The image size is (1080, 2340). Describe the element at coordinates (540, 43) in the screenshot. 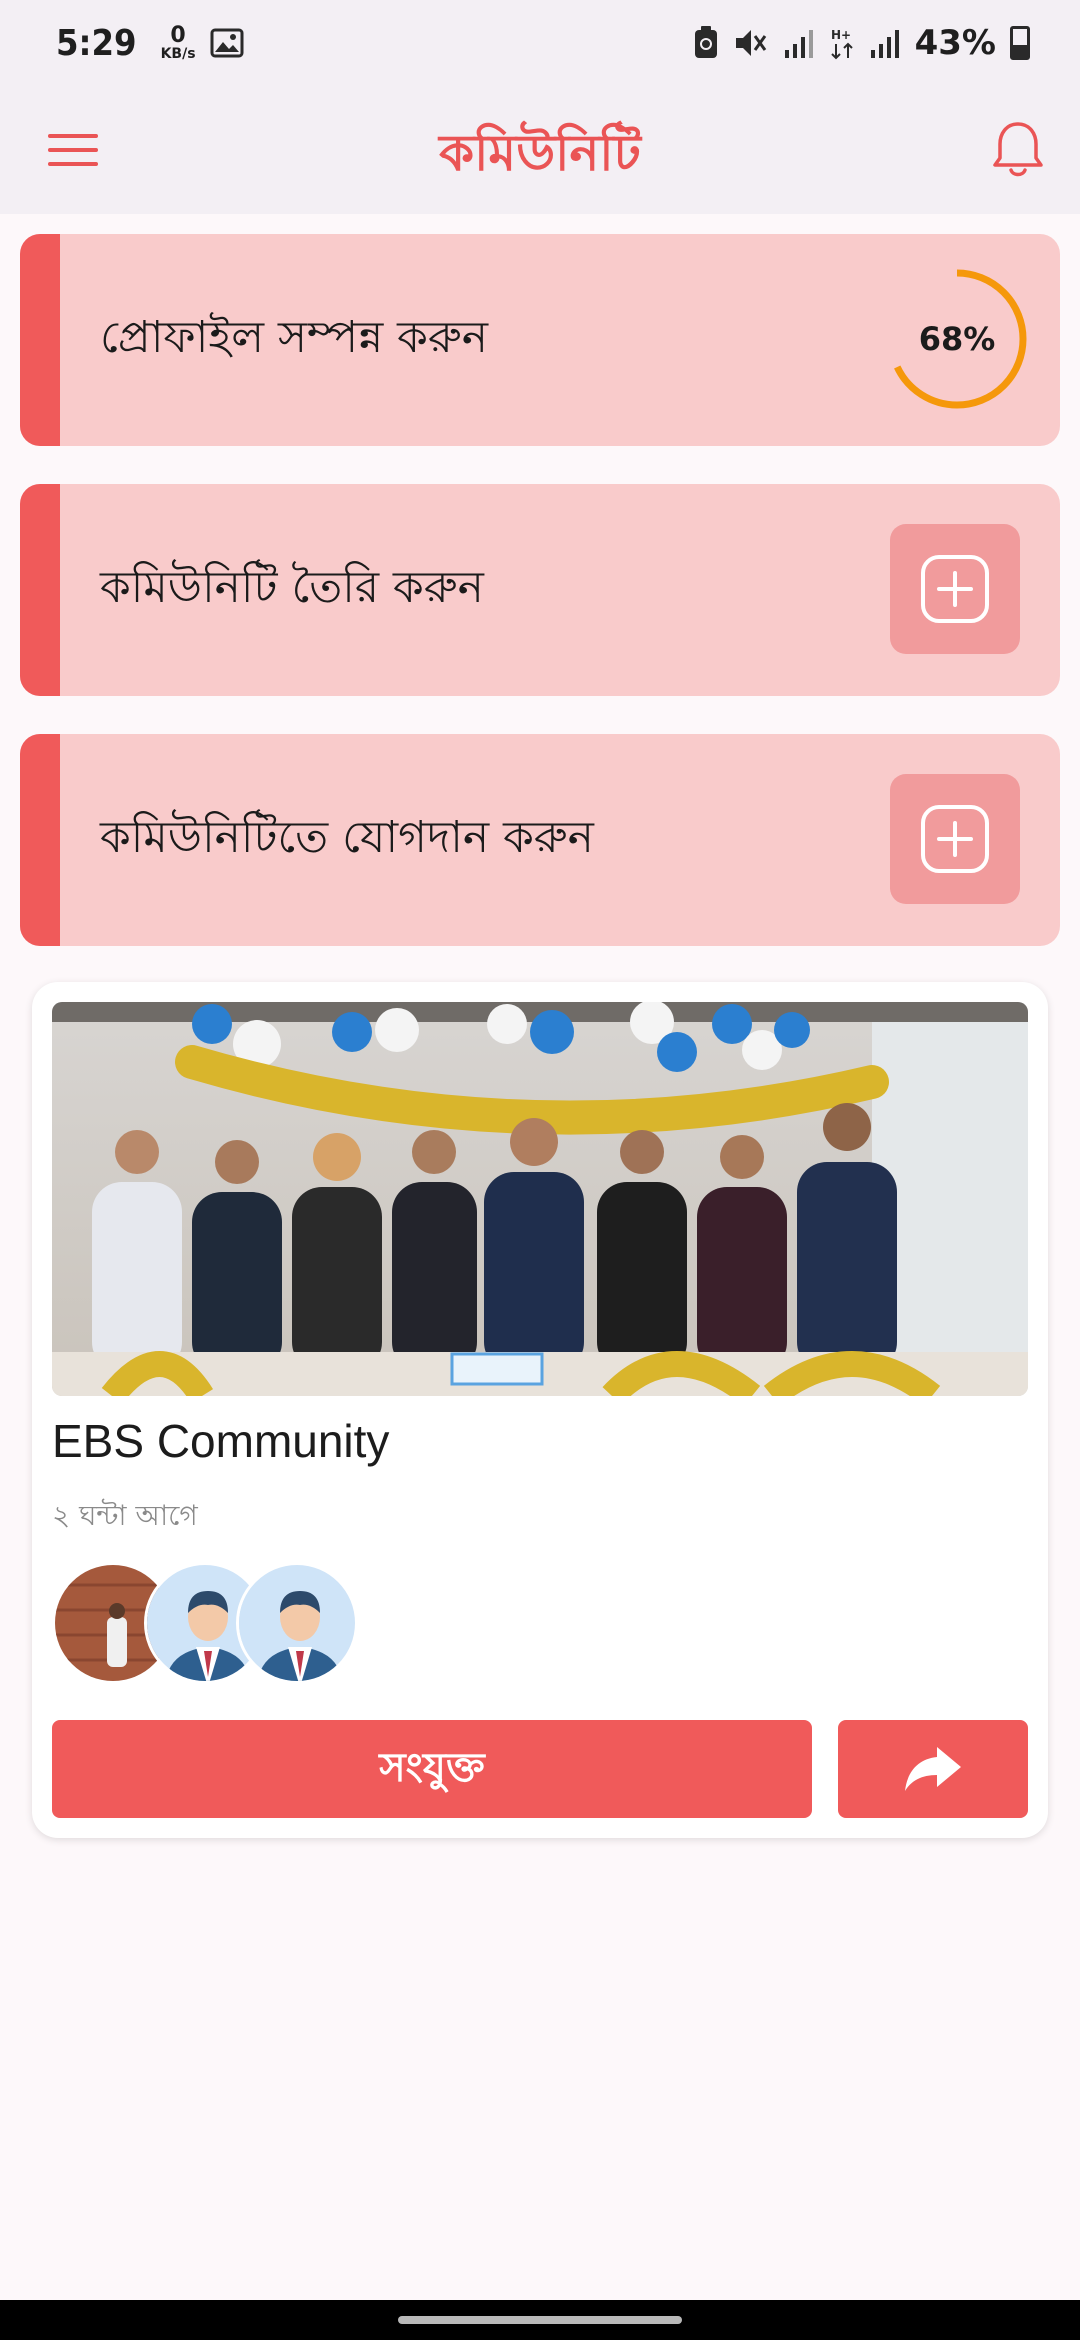

I see `status-bar: 5:29 0 KB/s H+ 43%` at that location.